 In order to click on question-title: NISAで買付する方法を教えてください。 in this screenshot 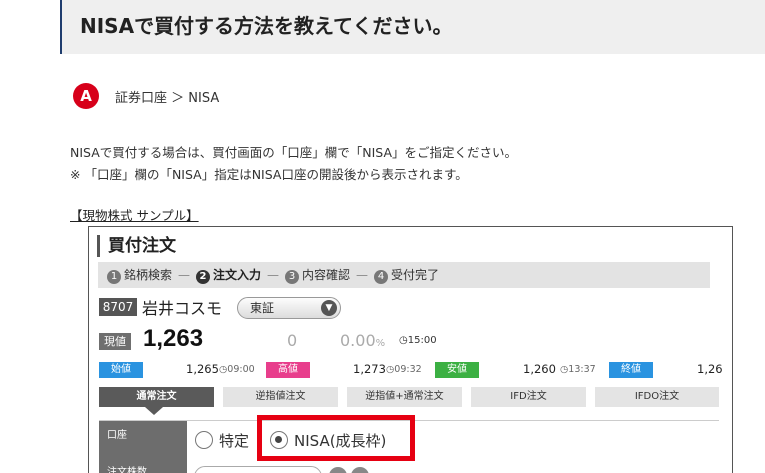, I will do `click(266, 26)`.